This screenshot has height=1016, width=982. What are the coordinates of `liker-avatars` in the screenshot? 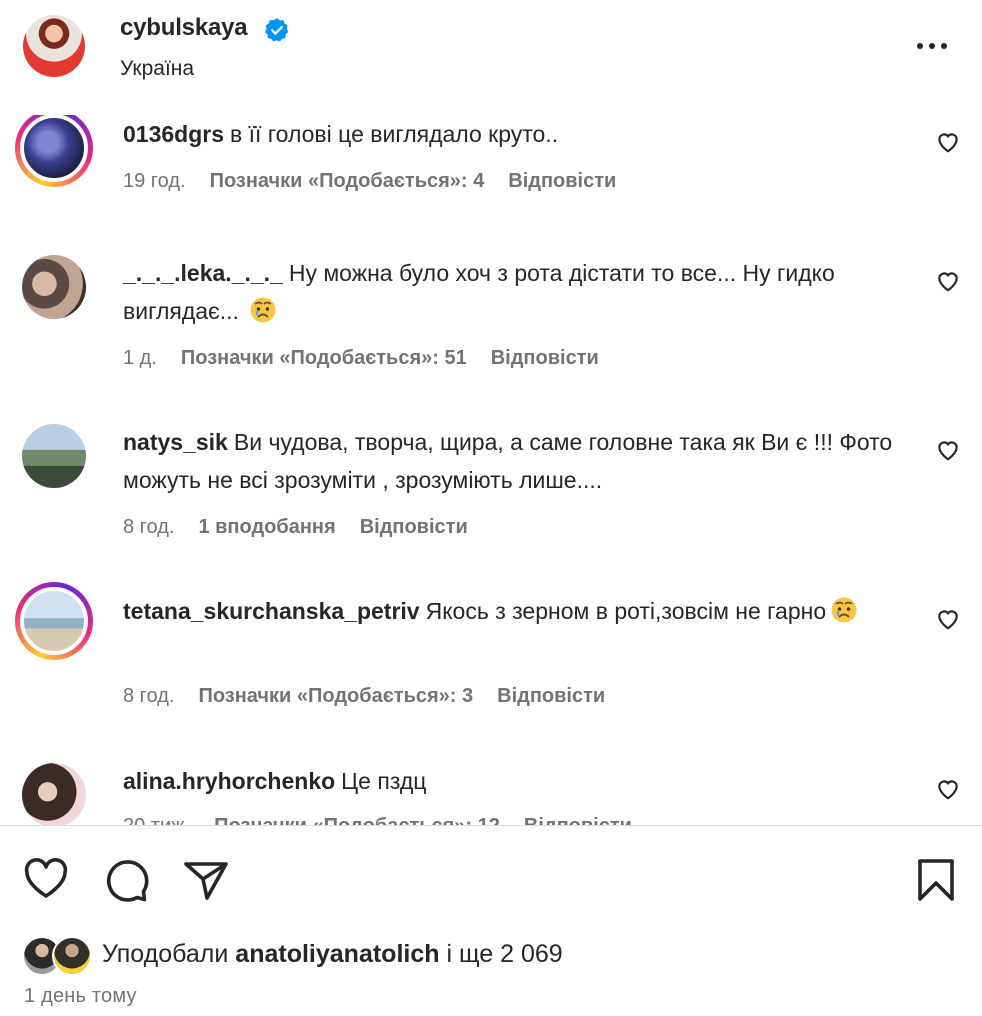 It's located at (59, 956).